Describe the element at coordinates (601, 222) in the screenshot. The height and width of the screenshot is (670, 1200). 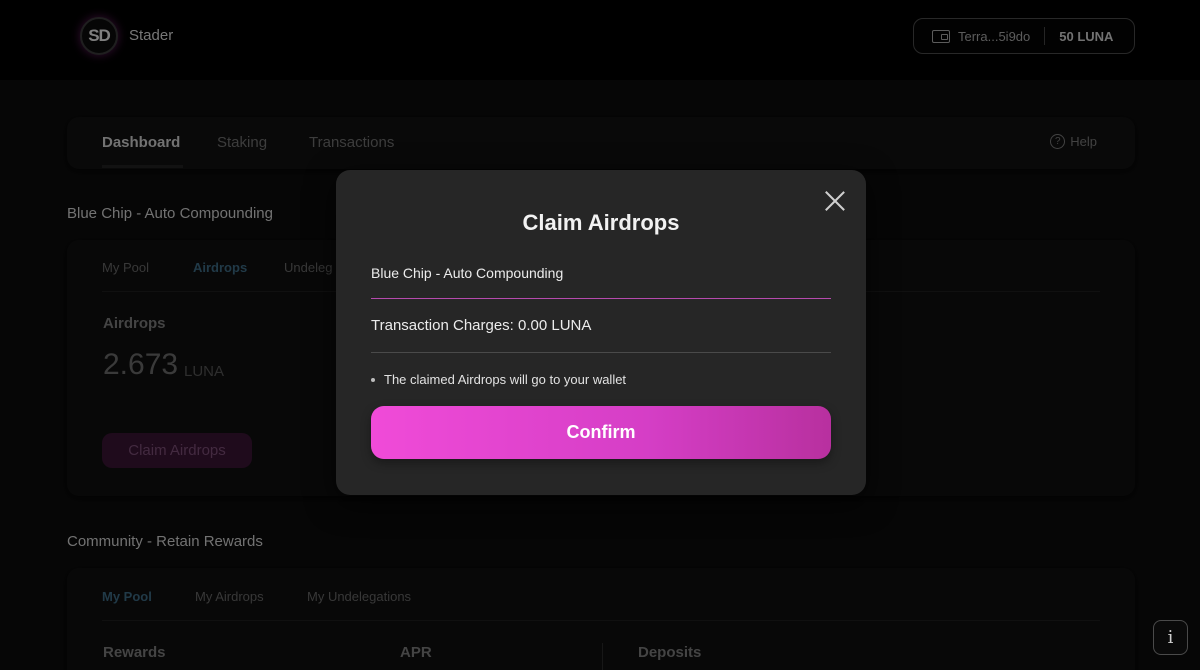
I see `modal-title: Claim Airdrops` at that location.